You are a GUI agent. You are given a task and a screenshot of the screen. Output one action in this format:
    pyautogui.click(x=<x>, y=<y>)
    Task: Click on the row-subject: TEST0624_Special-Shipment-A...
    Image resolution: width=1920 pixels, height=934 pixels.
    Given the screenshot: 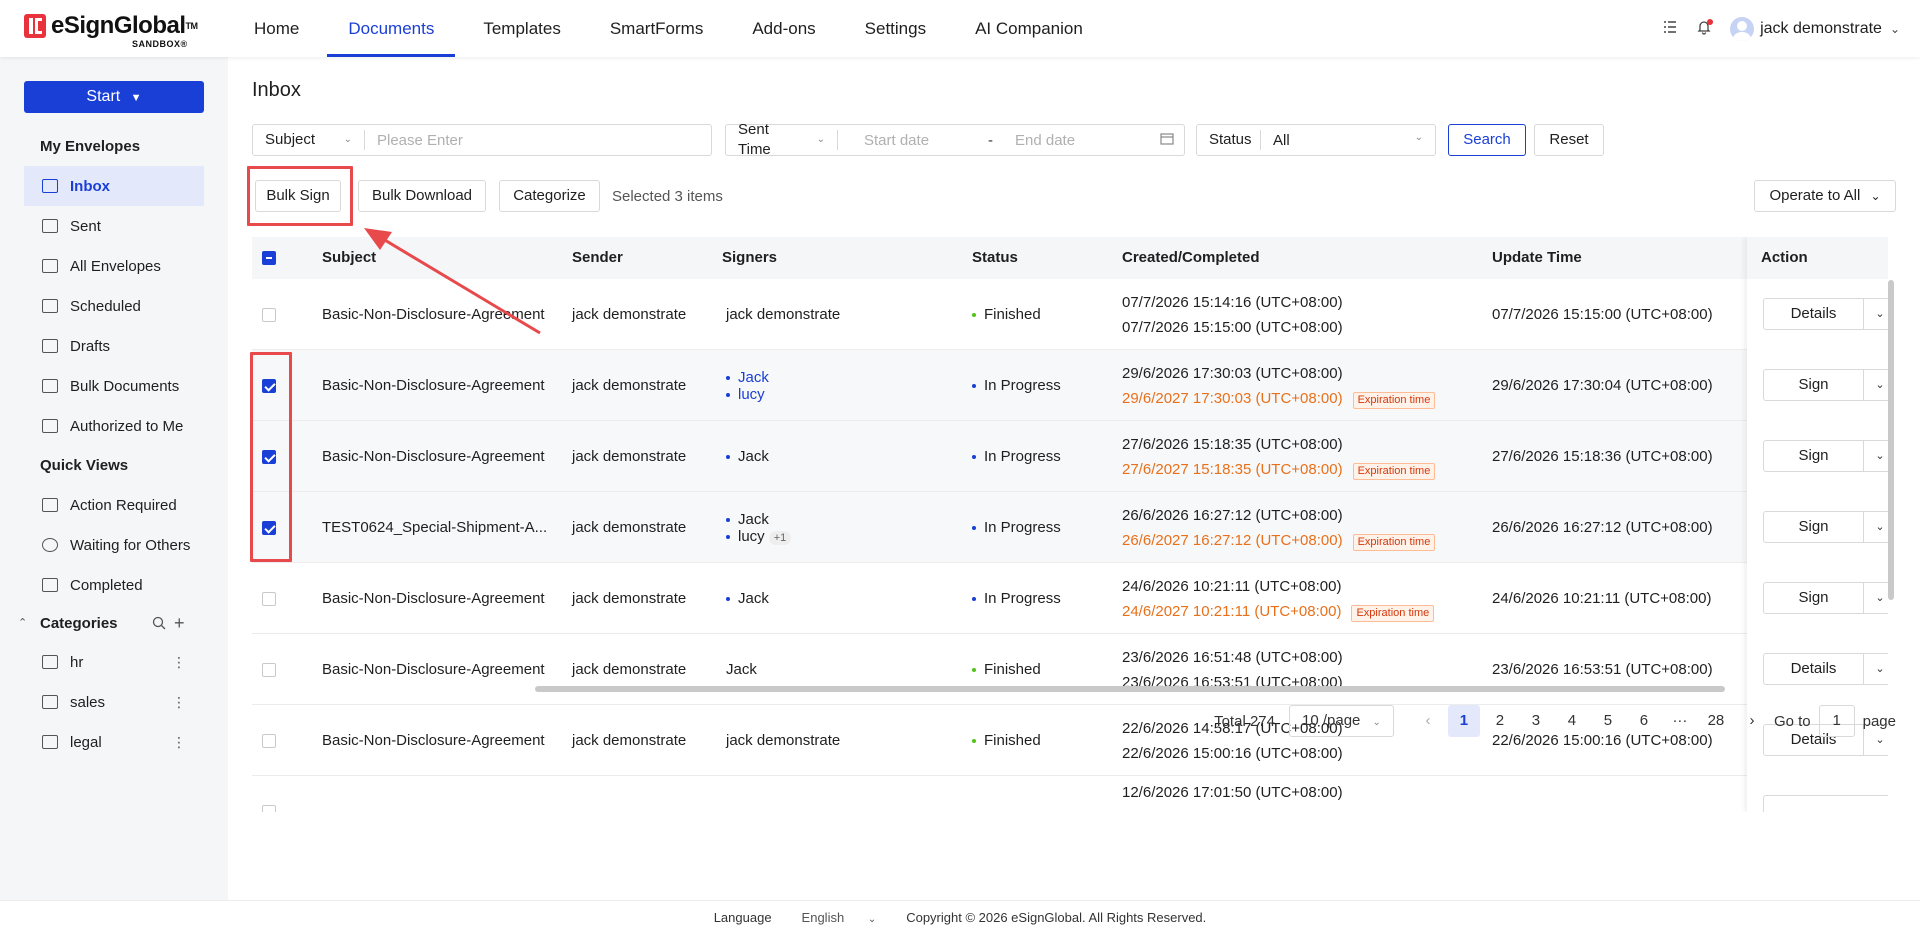 What is the action you would take?
    pyautogui.click(x=434, y=527)
    